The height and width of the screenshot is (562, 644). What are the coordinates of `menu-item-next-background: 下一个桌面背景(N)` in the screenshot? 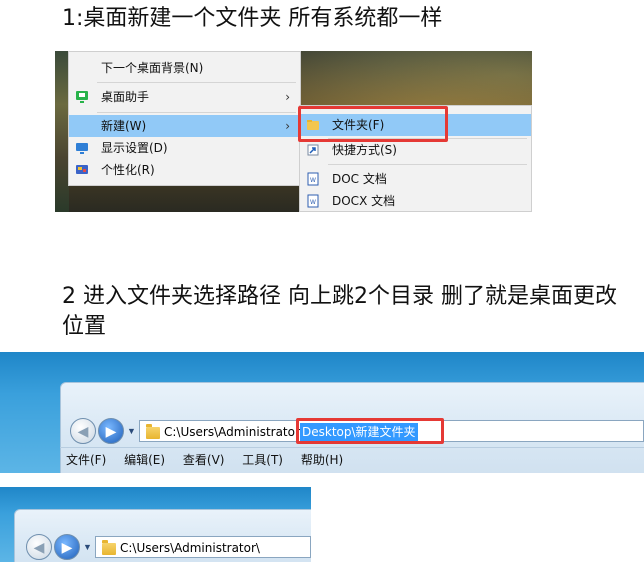 It's located at (184, 68).